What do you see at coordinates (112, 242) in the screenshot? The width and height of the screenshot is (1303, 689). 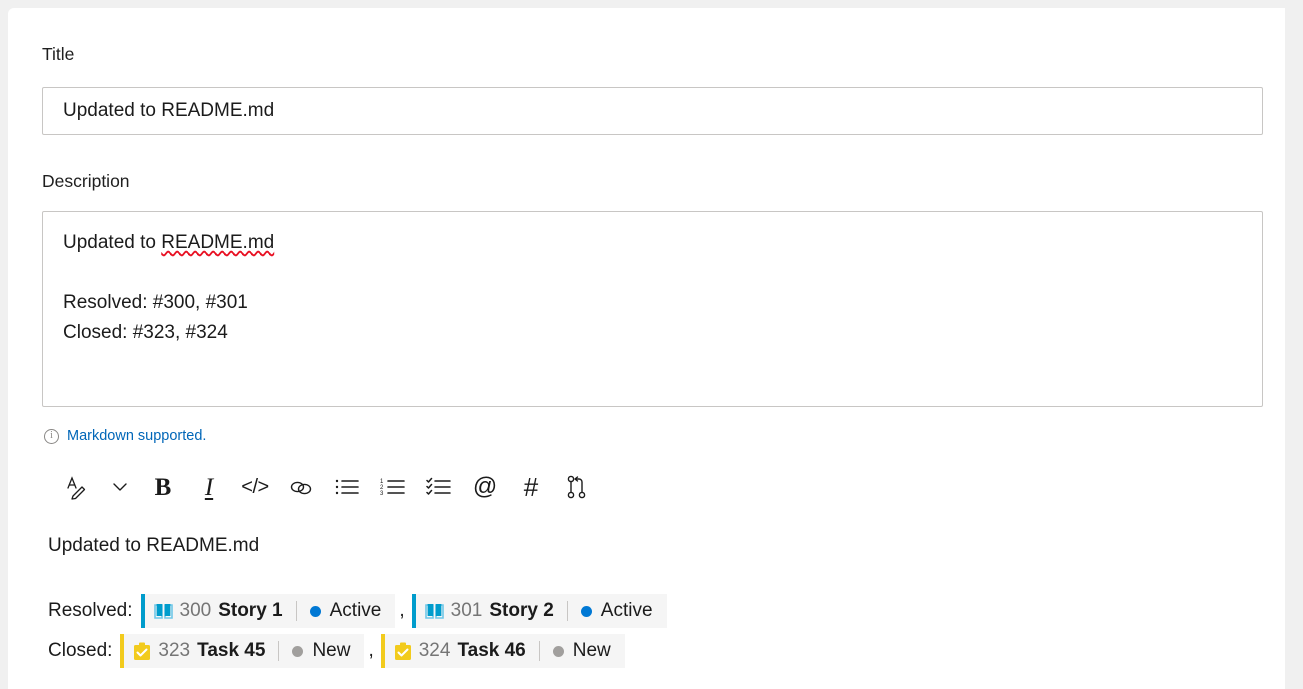 I see `description-line-1-text: Updated to` at bounding box center [112, 242].